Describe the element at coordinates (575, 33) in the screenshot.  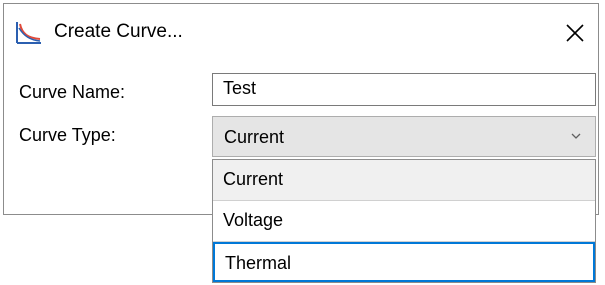
I see `close-icon` at that location.